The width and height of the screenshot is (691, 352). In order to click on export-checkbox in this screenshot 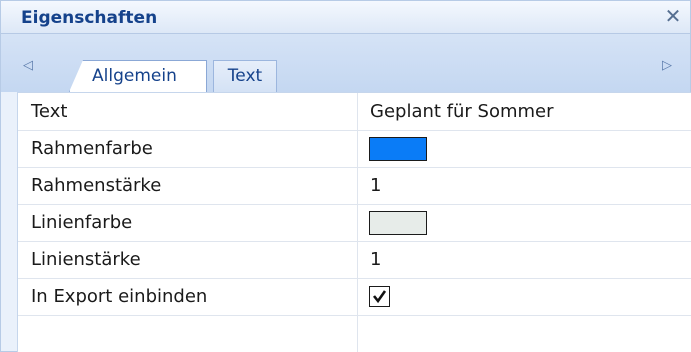, I will do `click(379, 296)`.